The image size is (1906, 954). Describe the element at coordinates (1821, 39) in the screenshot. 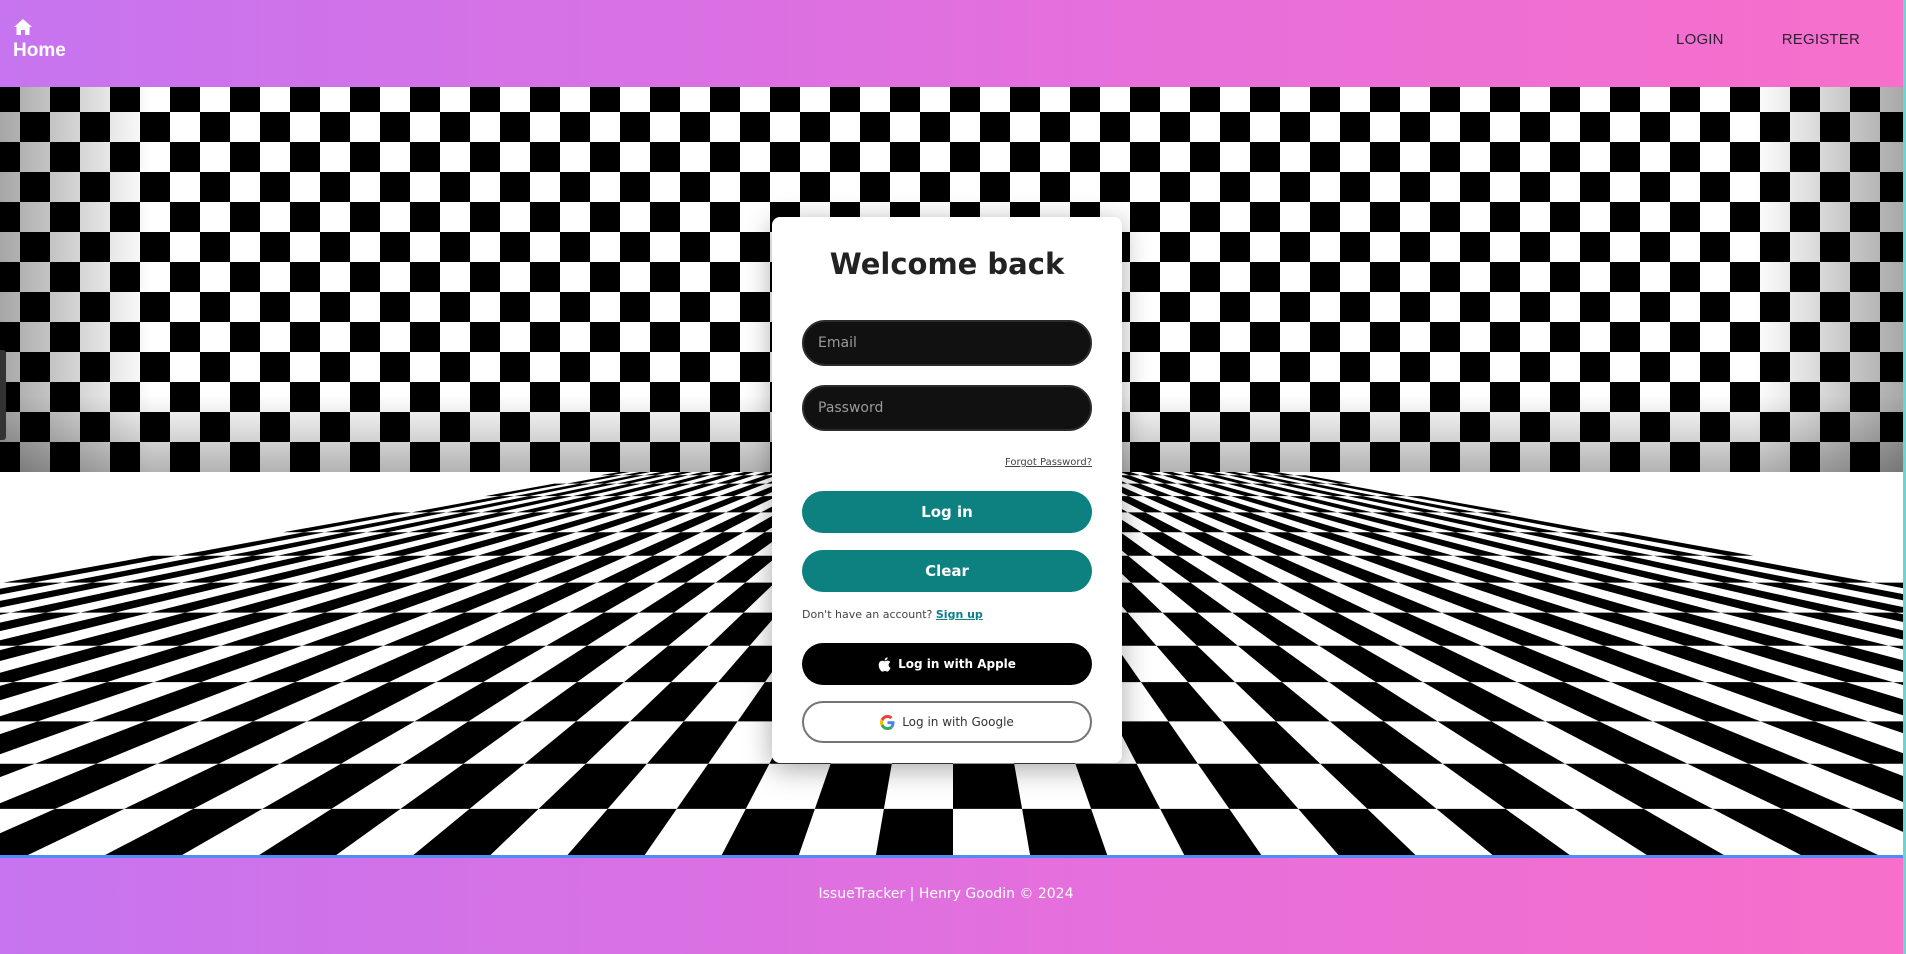

I see `nav-register-link: REGISTER` at that location.